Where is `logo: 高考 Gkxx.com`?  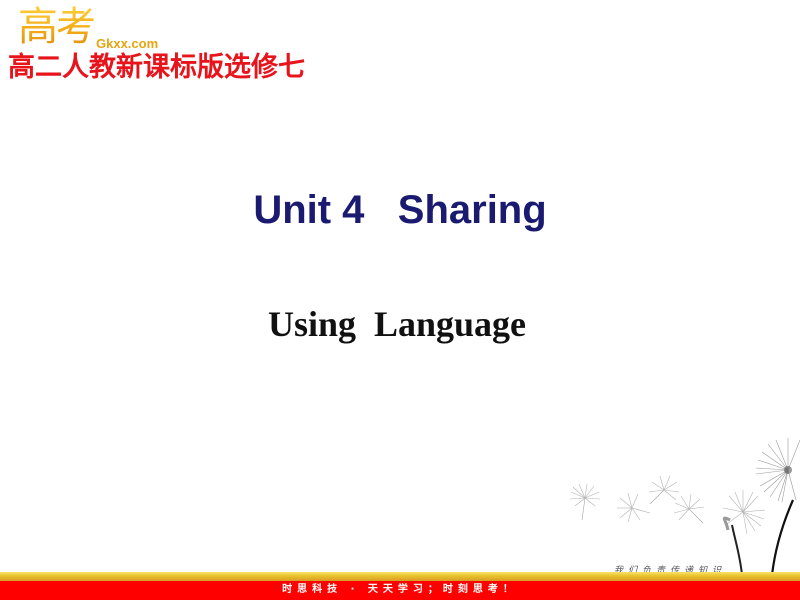 logo: 高考 Gkxx.com is located at coordinates (101, 29).